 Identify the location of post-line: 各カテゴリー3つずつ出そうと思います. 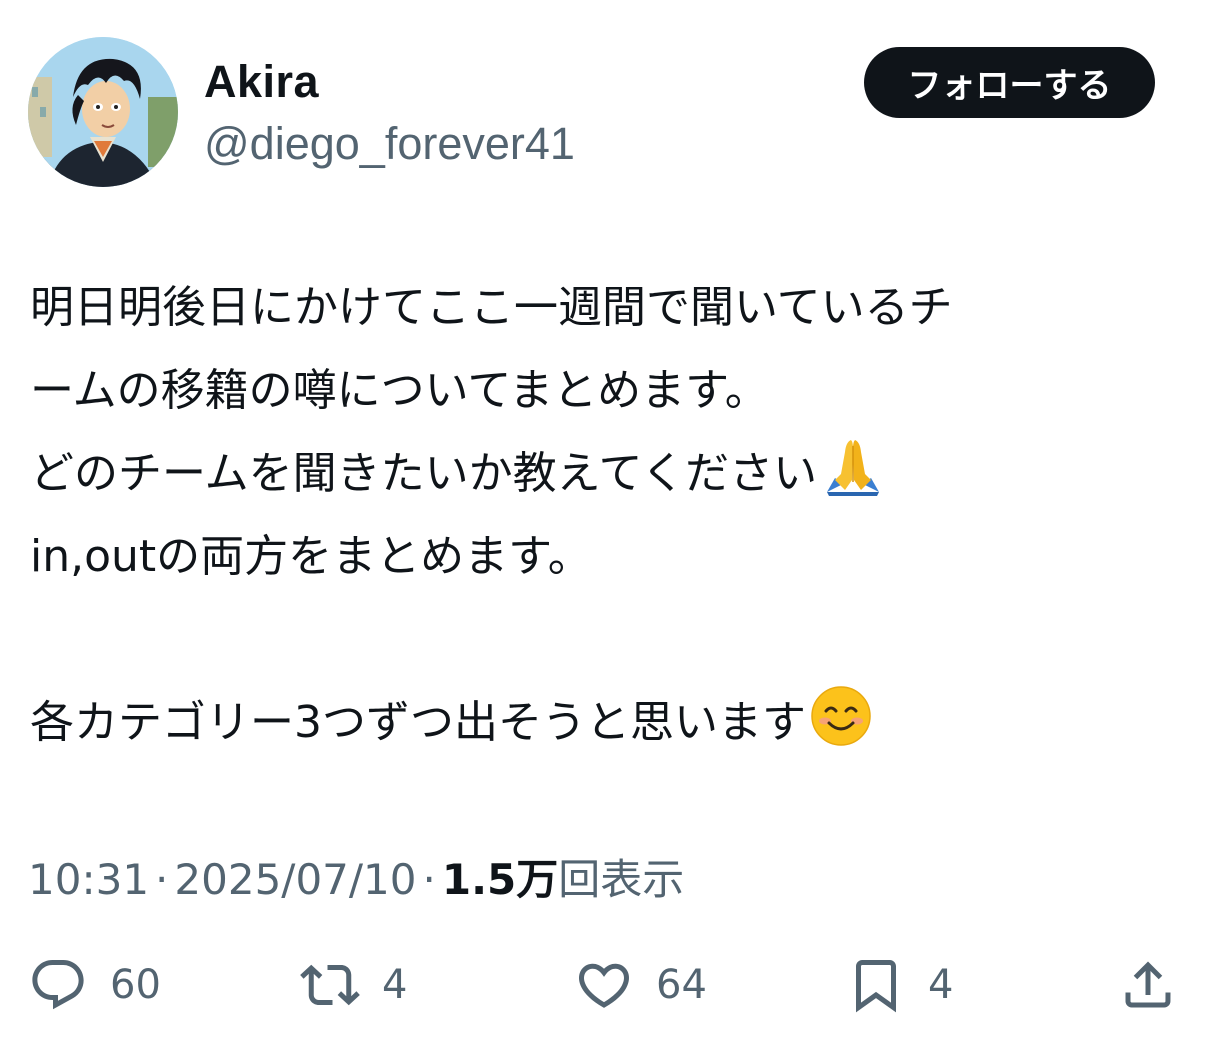
(600, 722).